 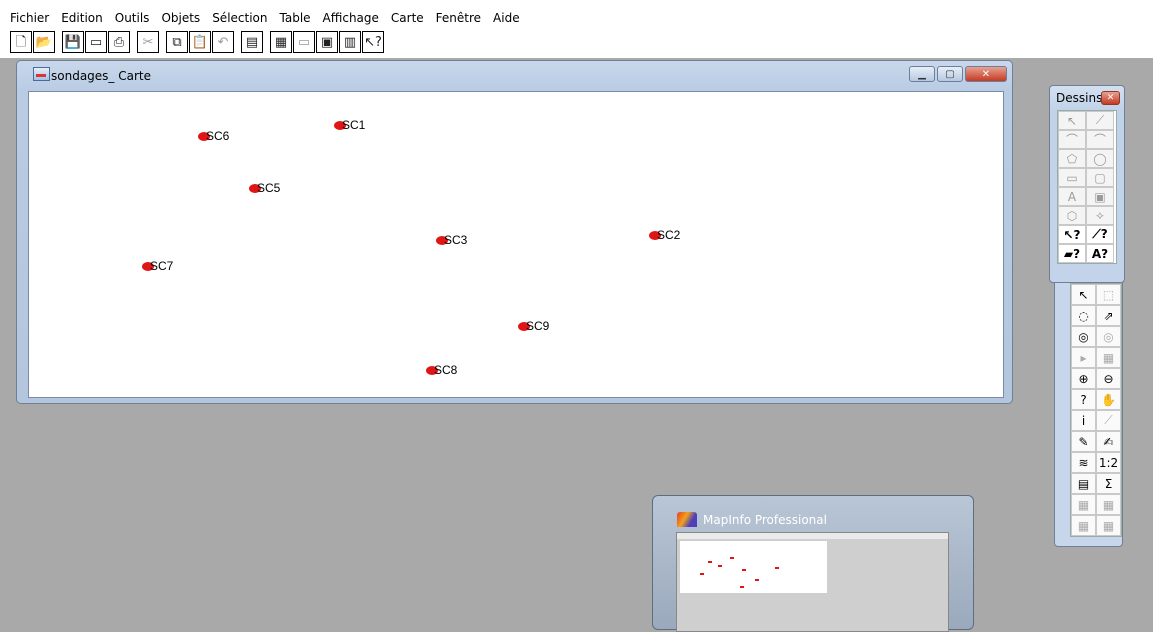 I want to click on dessins-tool-2-0: ⬠, so click(x=1072, y=158).